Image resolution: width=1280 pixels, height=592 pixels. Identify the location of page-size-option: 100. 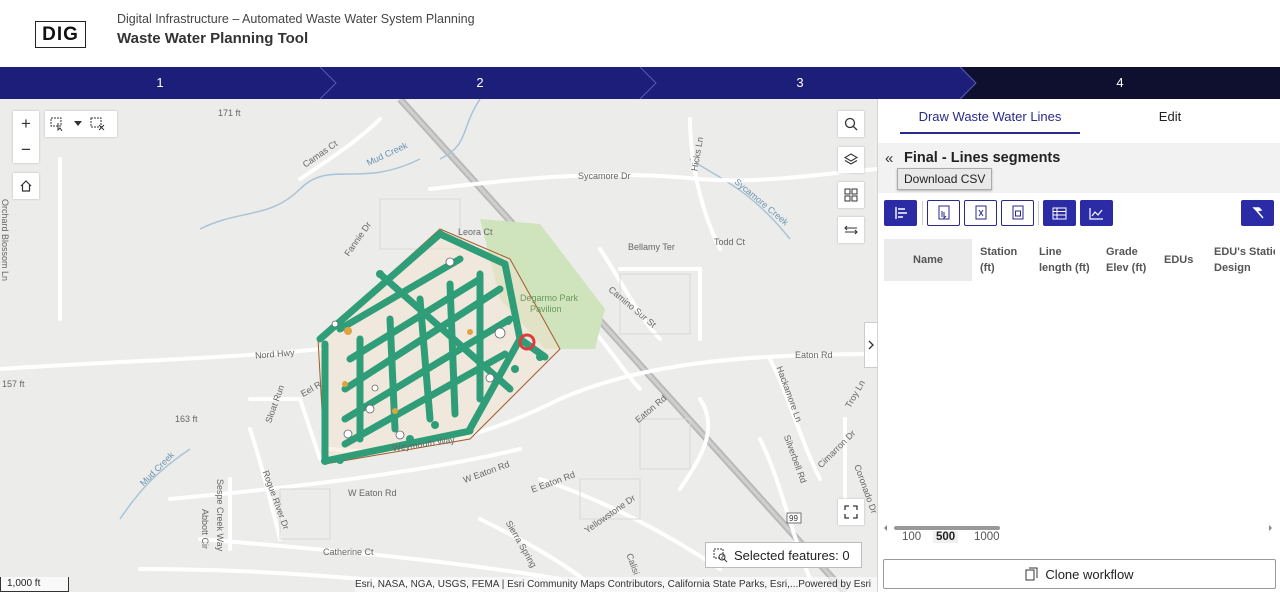
(911, 537).